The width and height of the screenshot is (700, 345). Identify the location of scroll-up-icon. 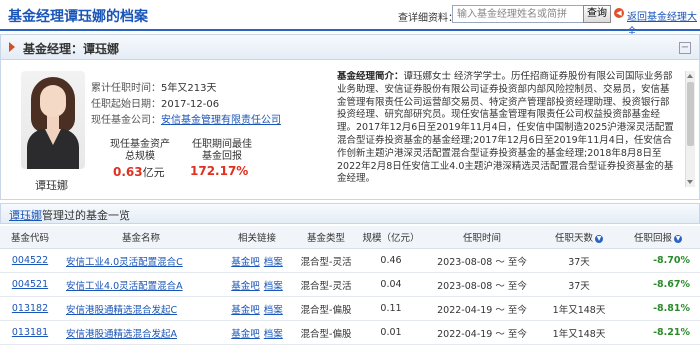
(690, 76).